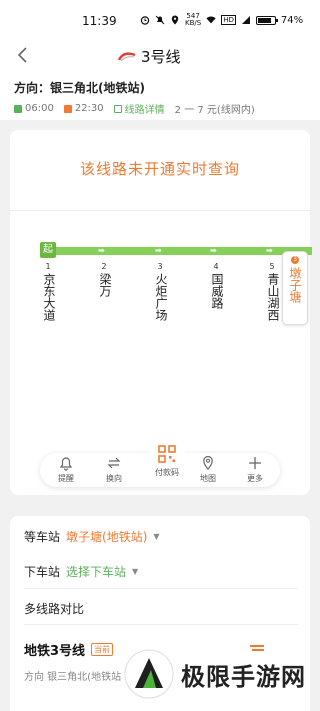 This screenshot has height=711, width=320. Describe the element at coordinates (193, 19) in the screenshot. I see `net-speed: 547 KB/S` at that location.